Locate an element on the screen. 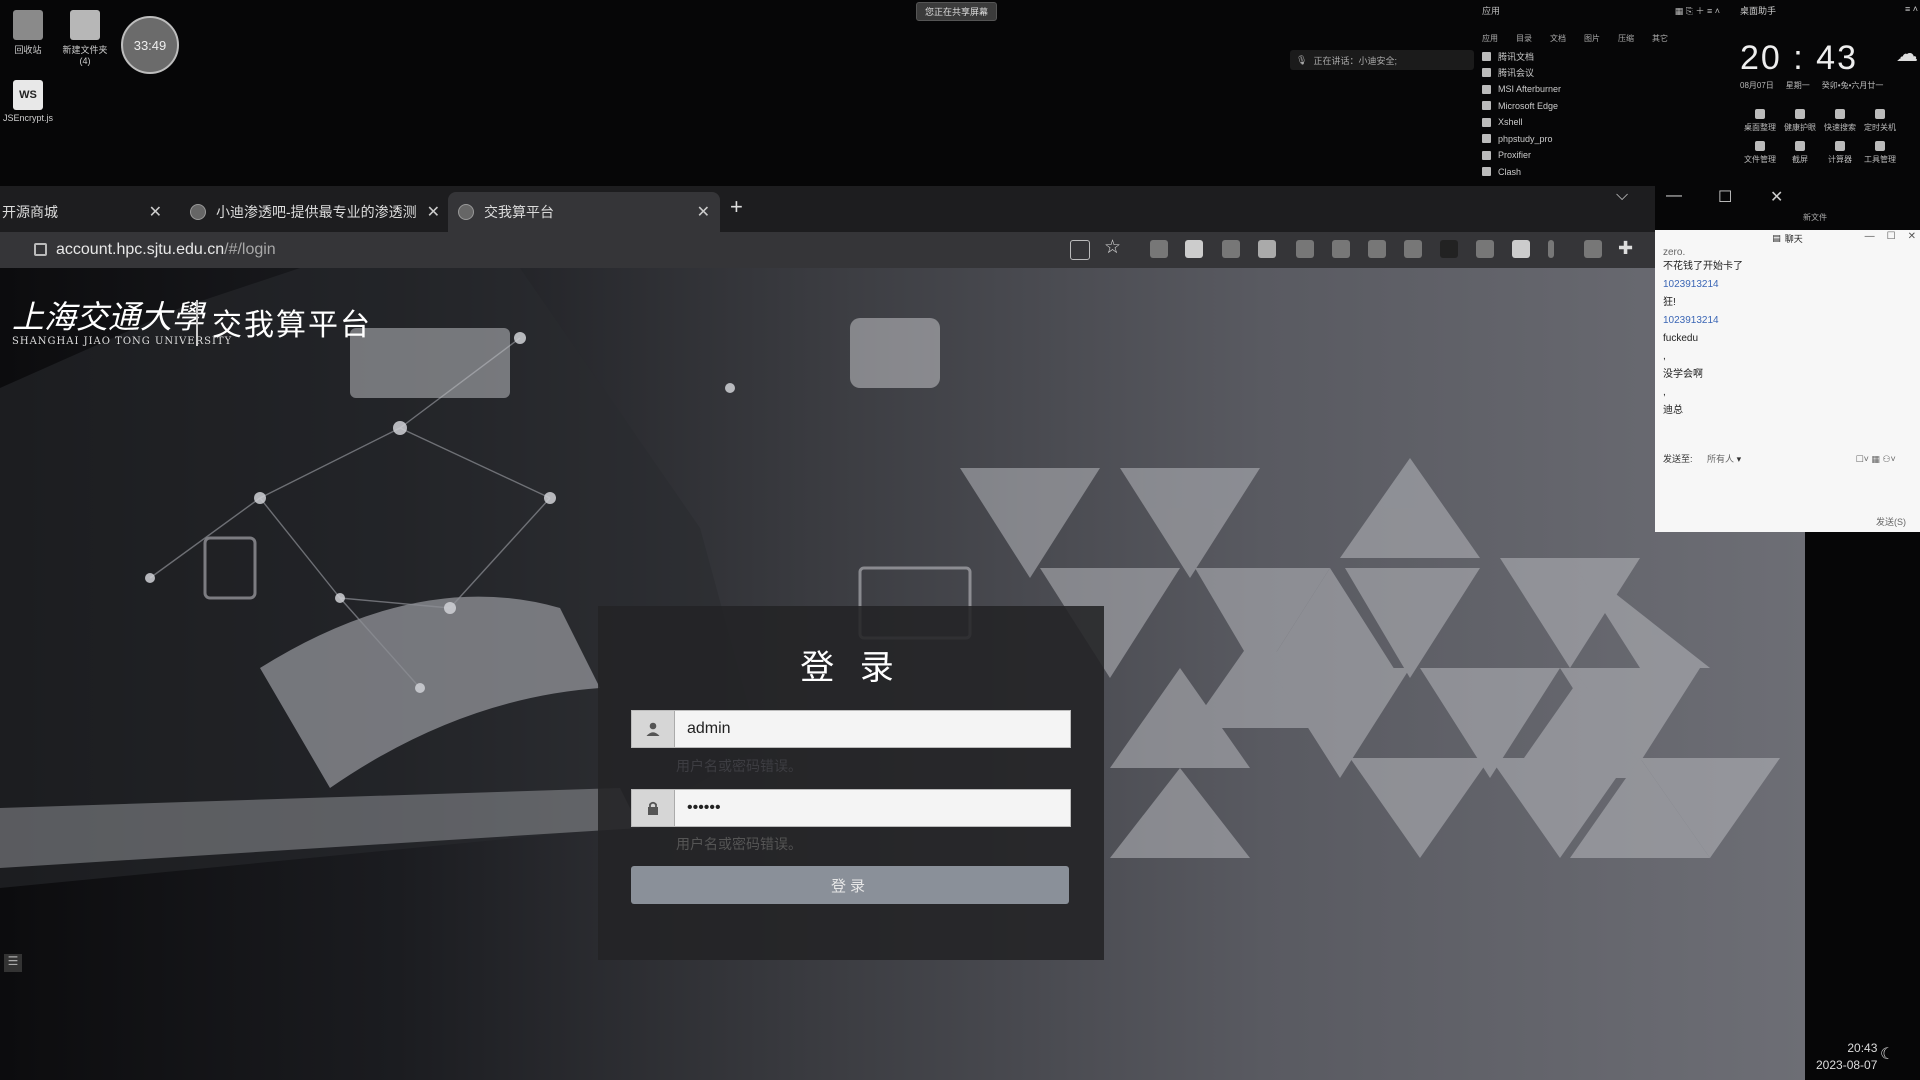  app-item: Microsoft Edge is located at coordinates (1601, 106).